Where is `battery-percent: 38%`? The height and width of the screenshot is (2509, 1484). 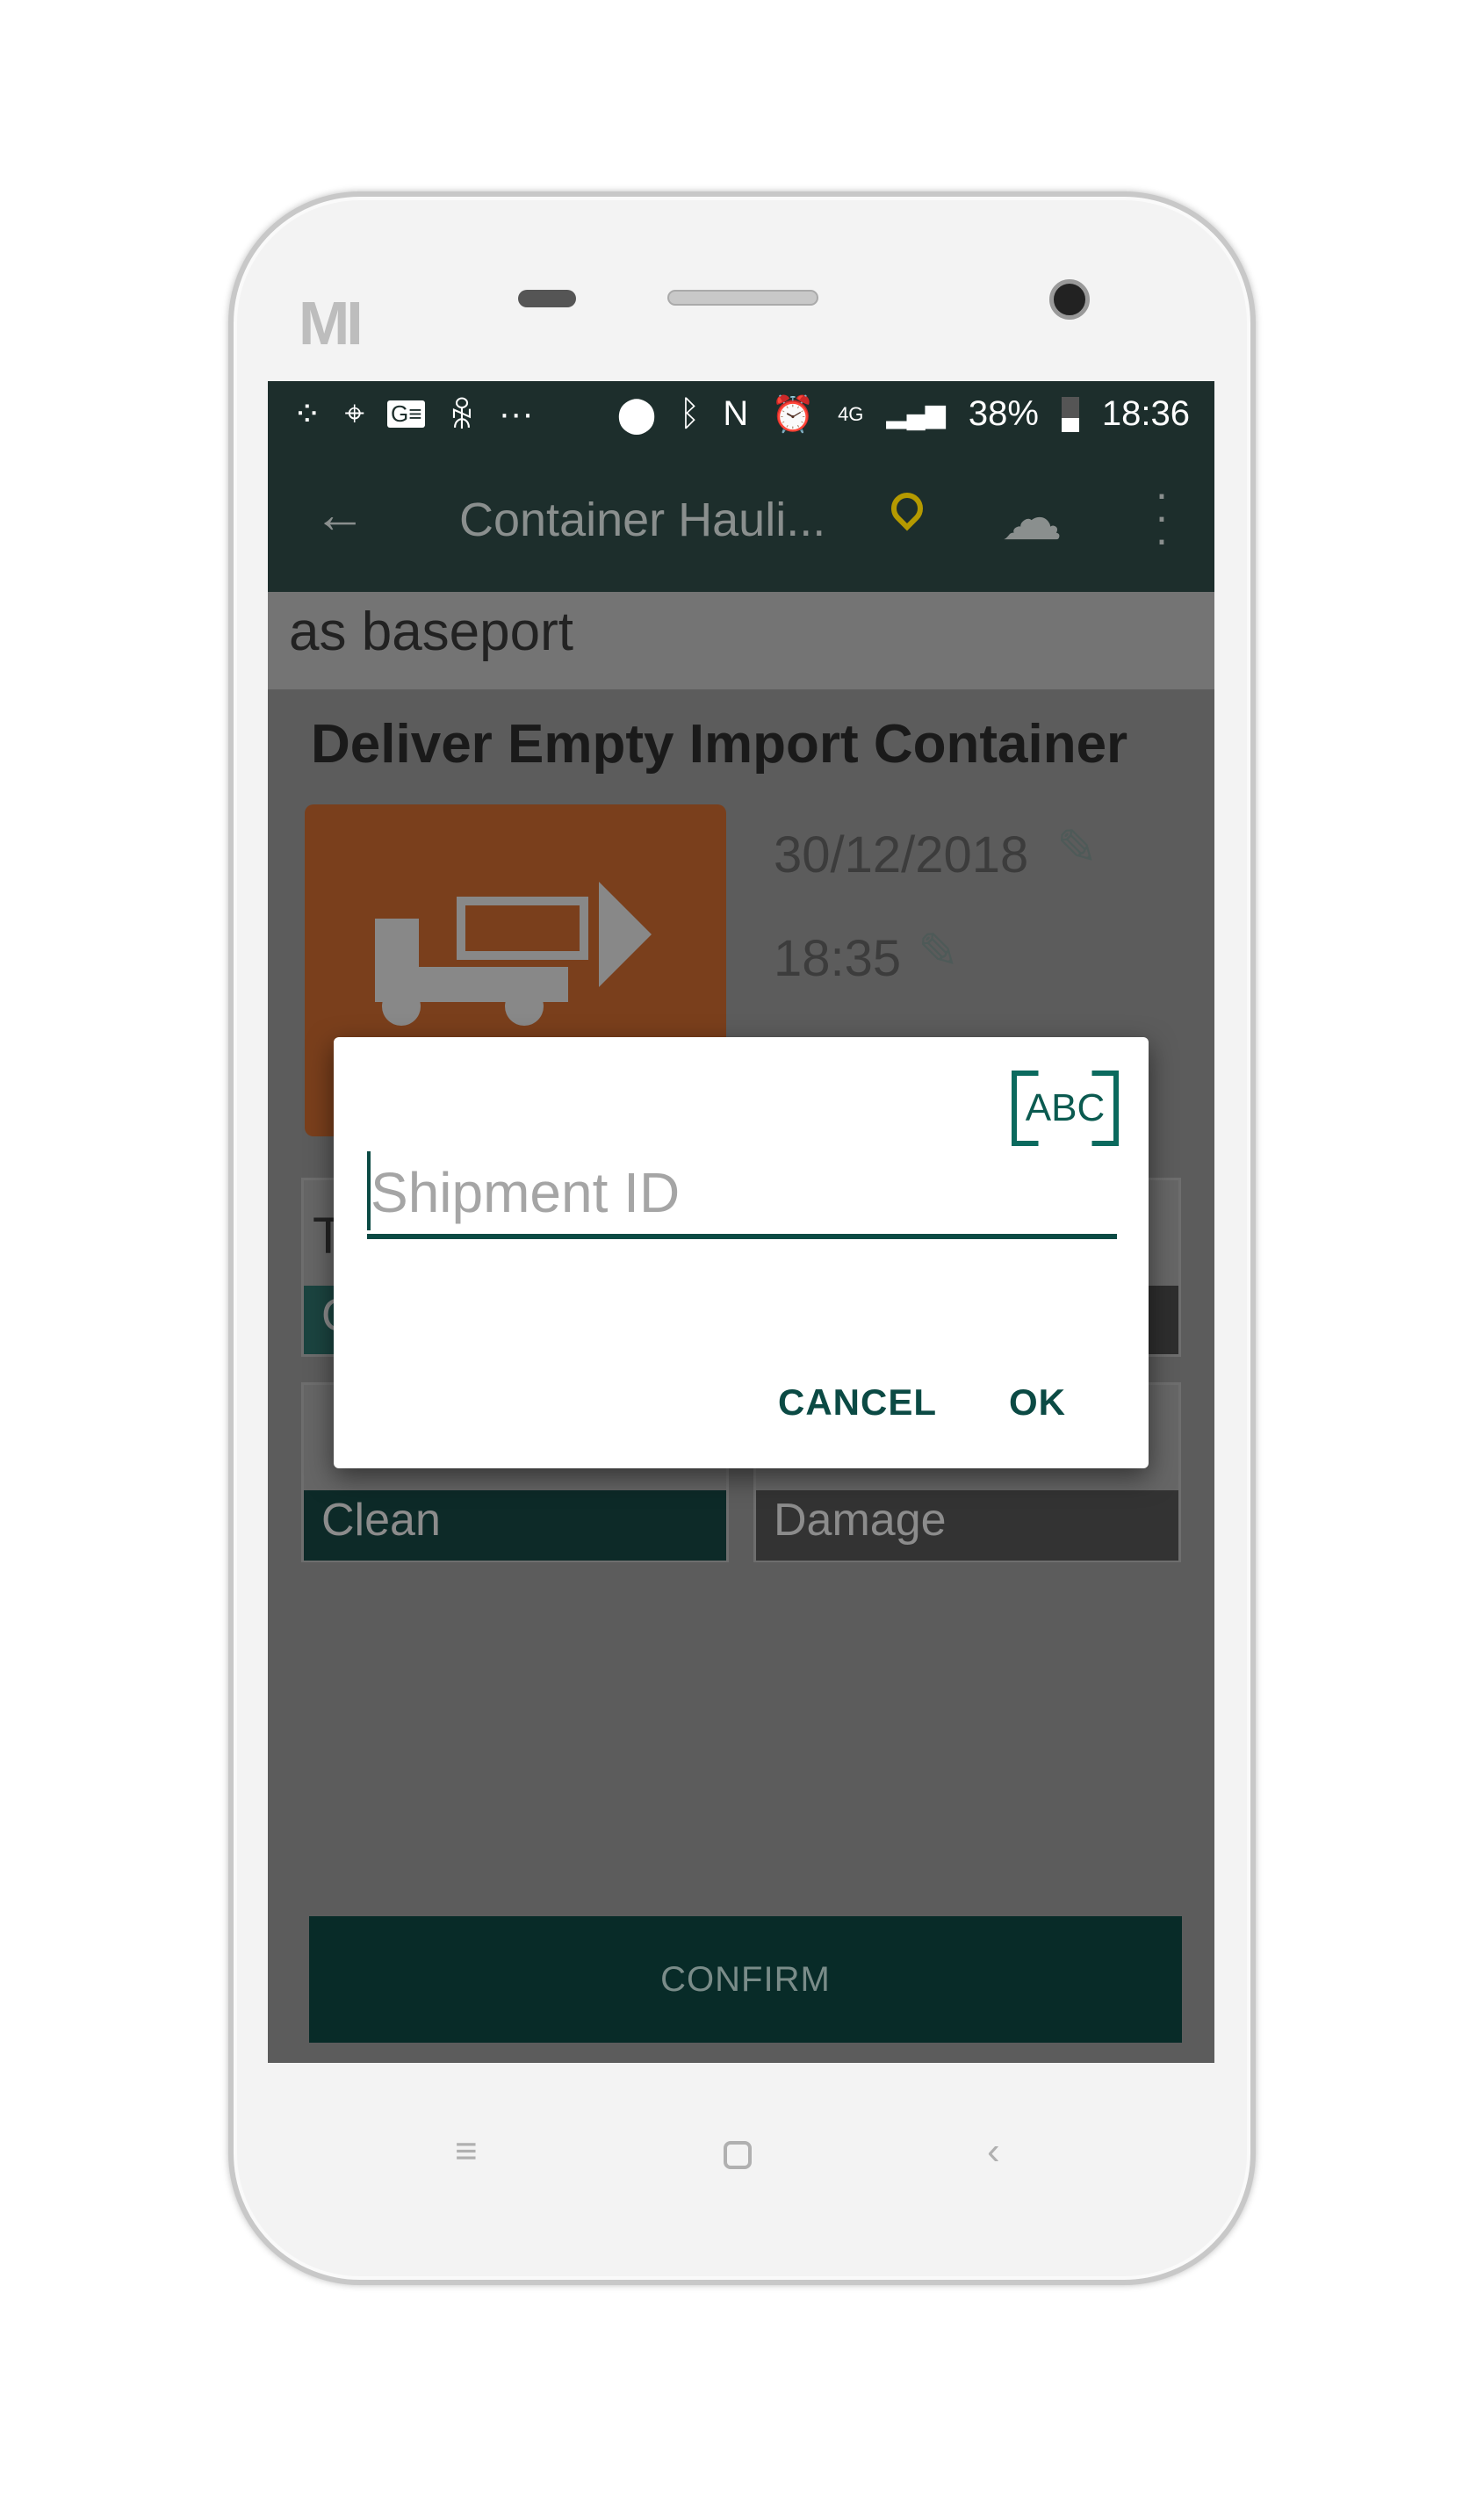 battery-percent: 38% is located at coordinates (1003, 413).